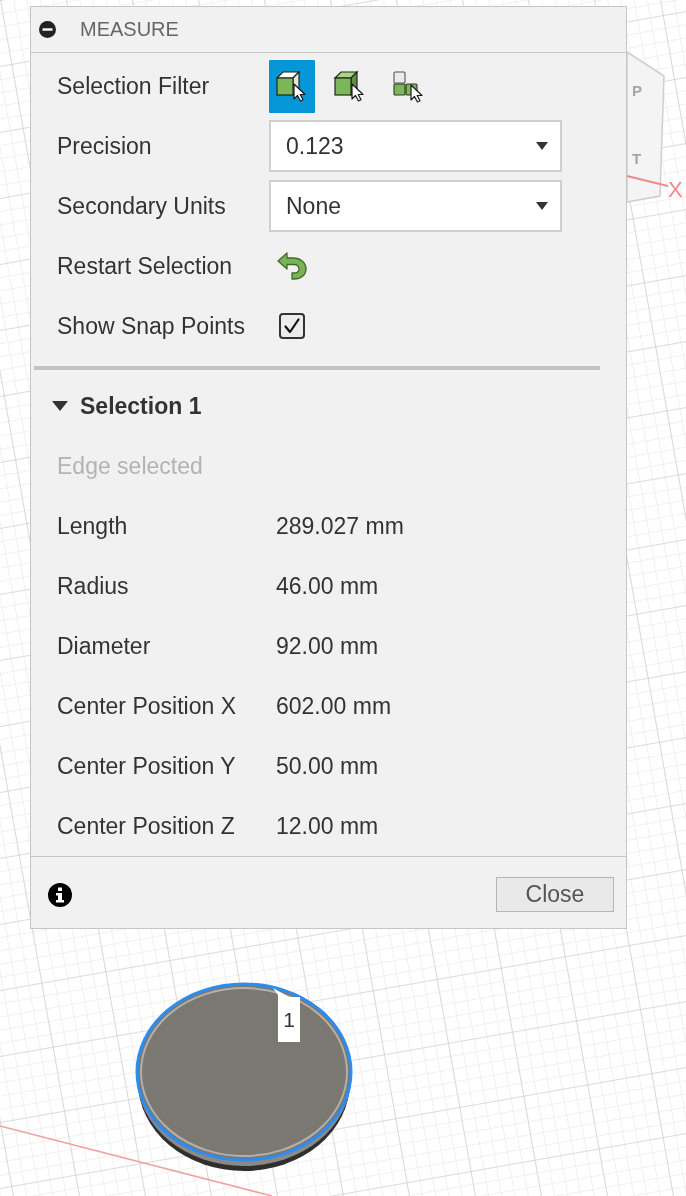 The height and width of the screenshot is (1196, 686). What do you see at coordinates (415, 146) in the screenshot?
I see `dropdown: 0.123` at bounding box center [415, 146].